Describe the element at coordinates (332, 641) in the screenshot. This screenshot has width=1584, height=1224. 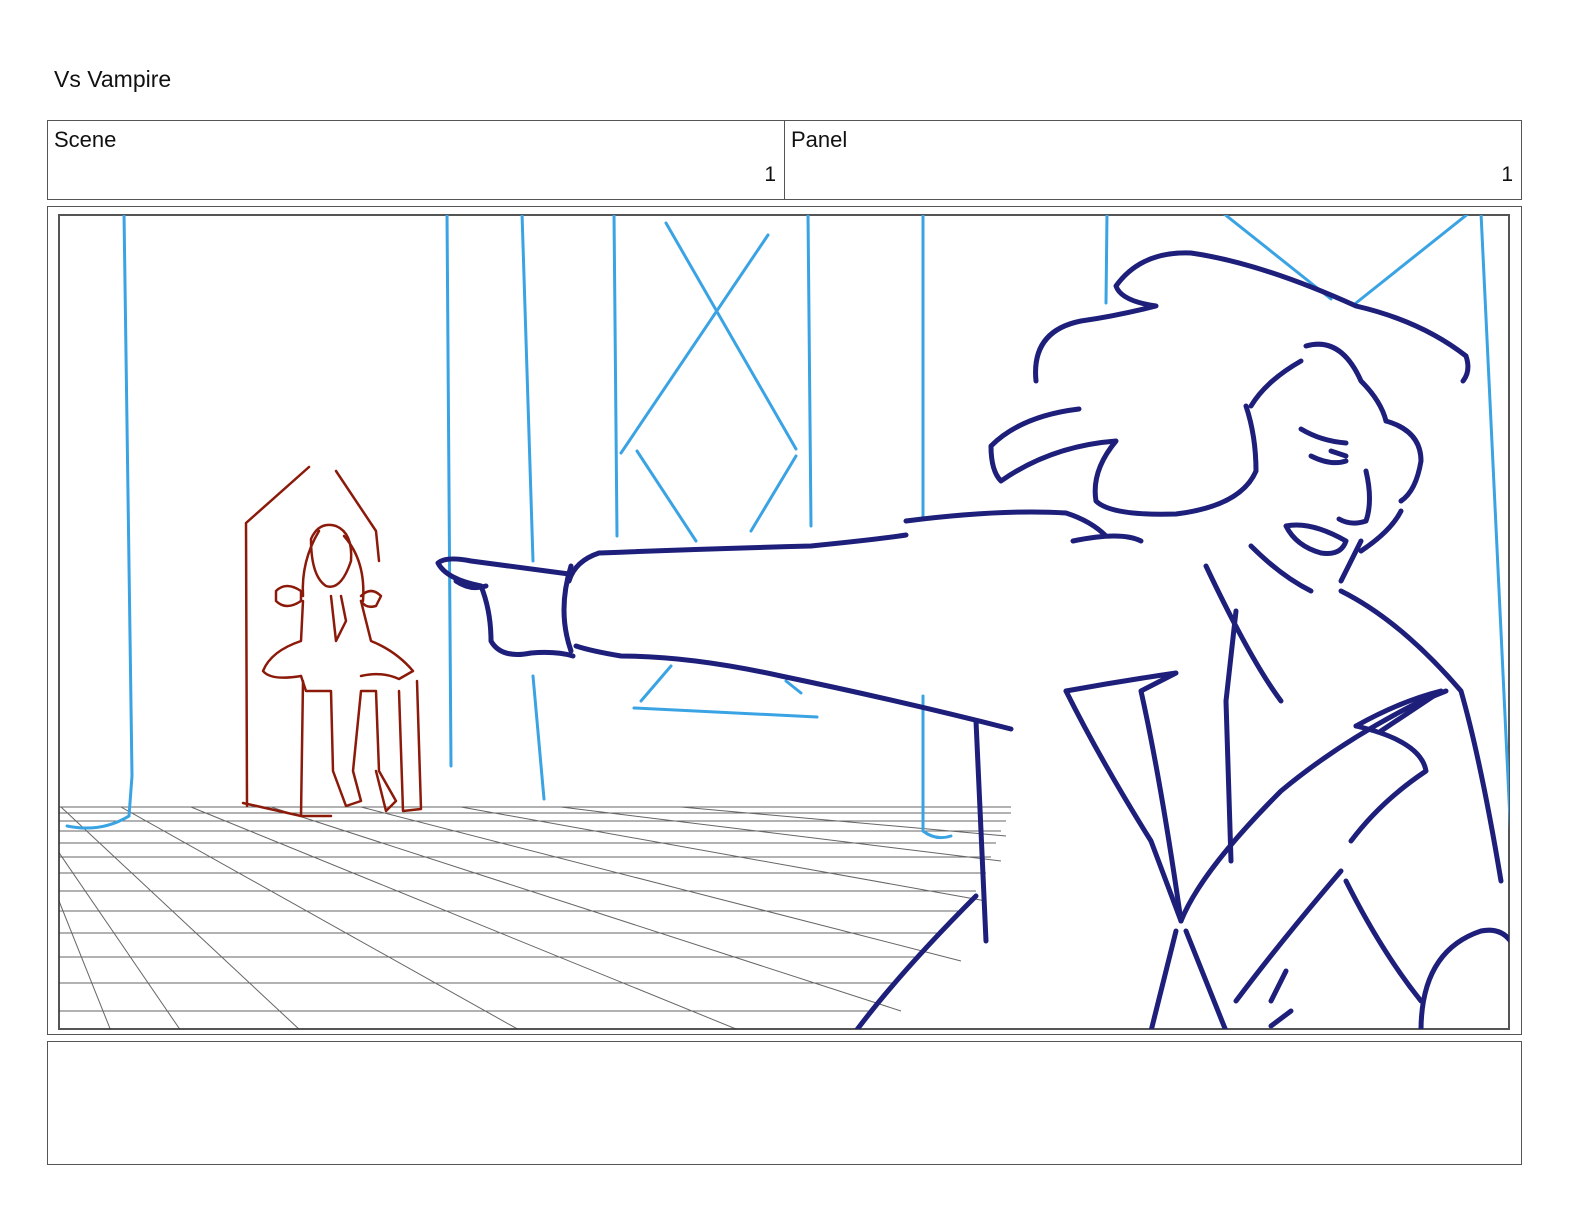
I see `vampire-on-throne` at that location.